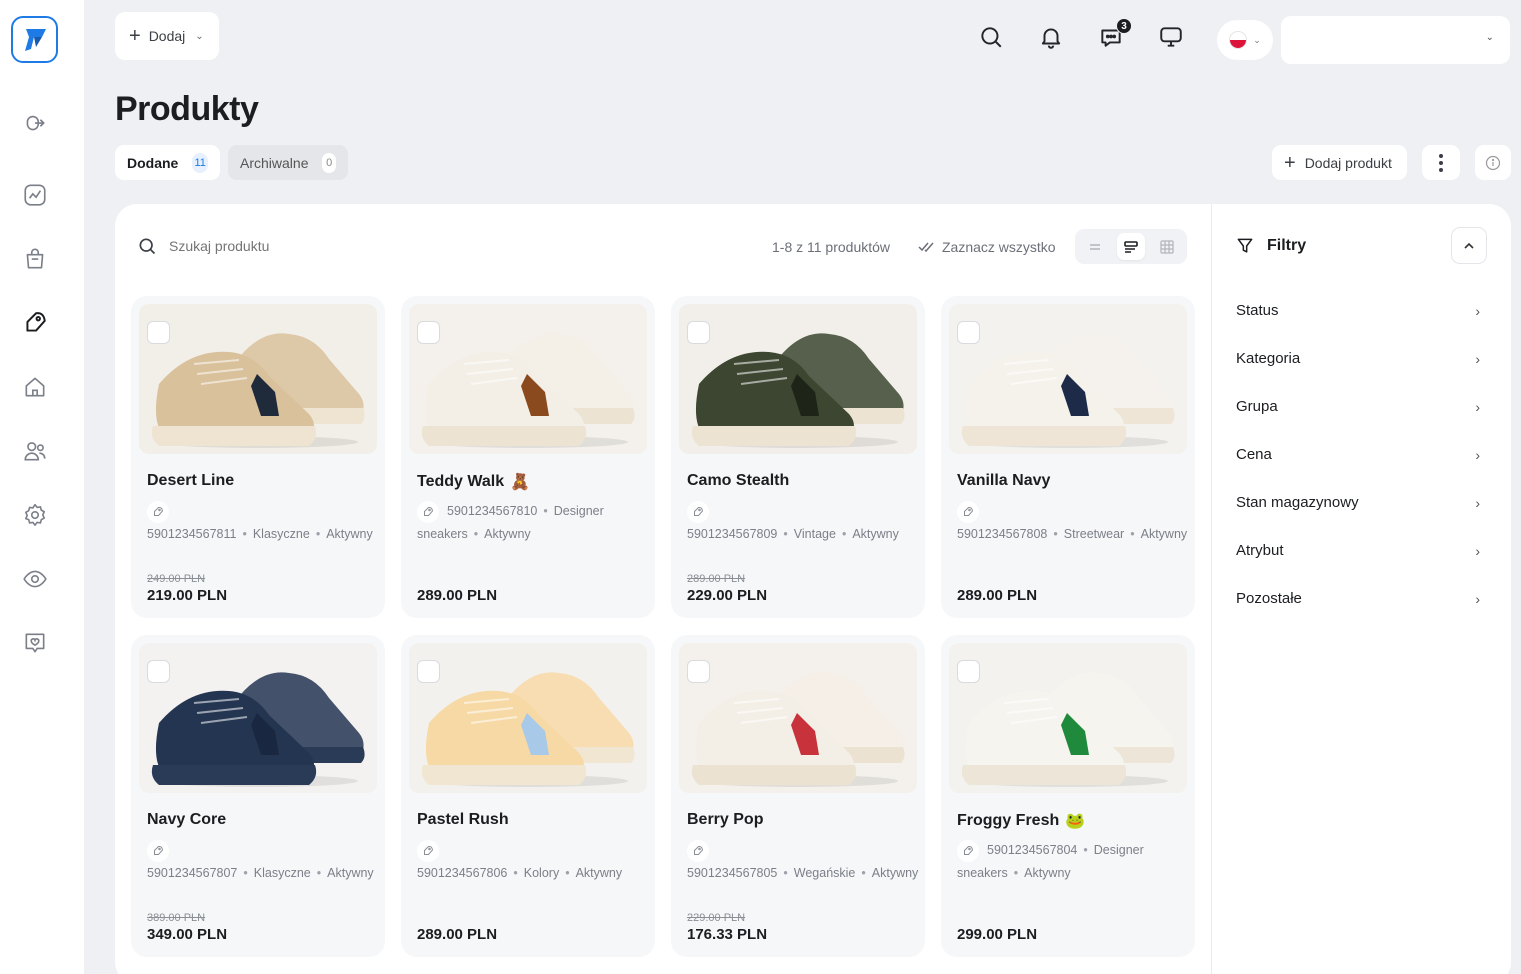 This screenshot has width=1521, height=974. What do you see at coordinates (1348, 162) in the screenshot?
I see `add-product-label: Dodaj produkt` at bounding box center [1348, 162].